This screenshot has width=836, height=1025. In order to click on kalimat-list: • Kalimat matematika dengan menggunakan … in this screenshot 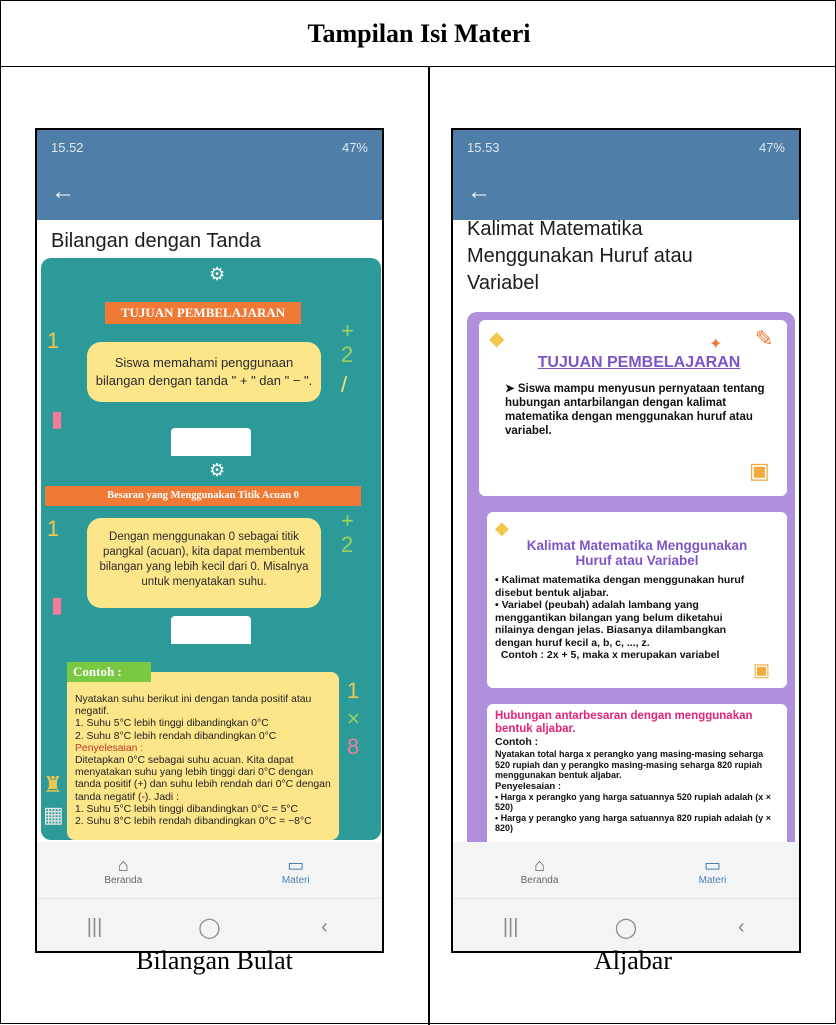, I will do `click(621, 618)`.